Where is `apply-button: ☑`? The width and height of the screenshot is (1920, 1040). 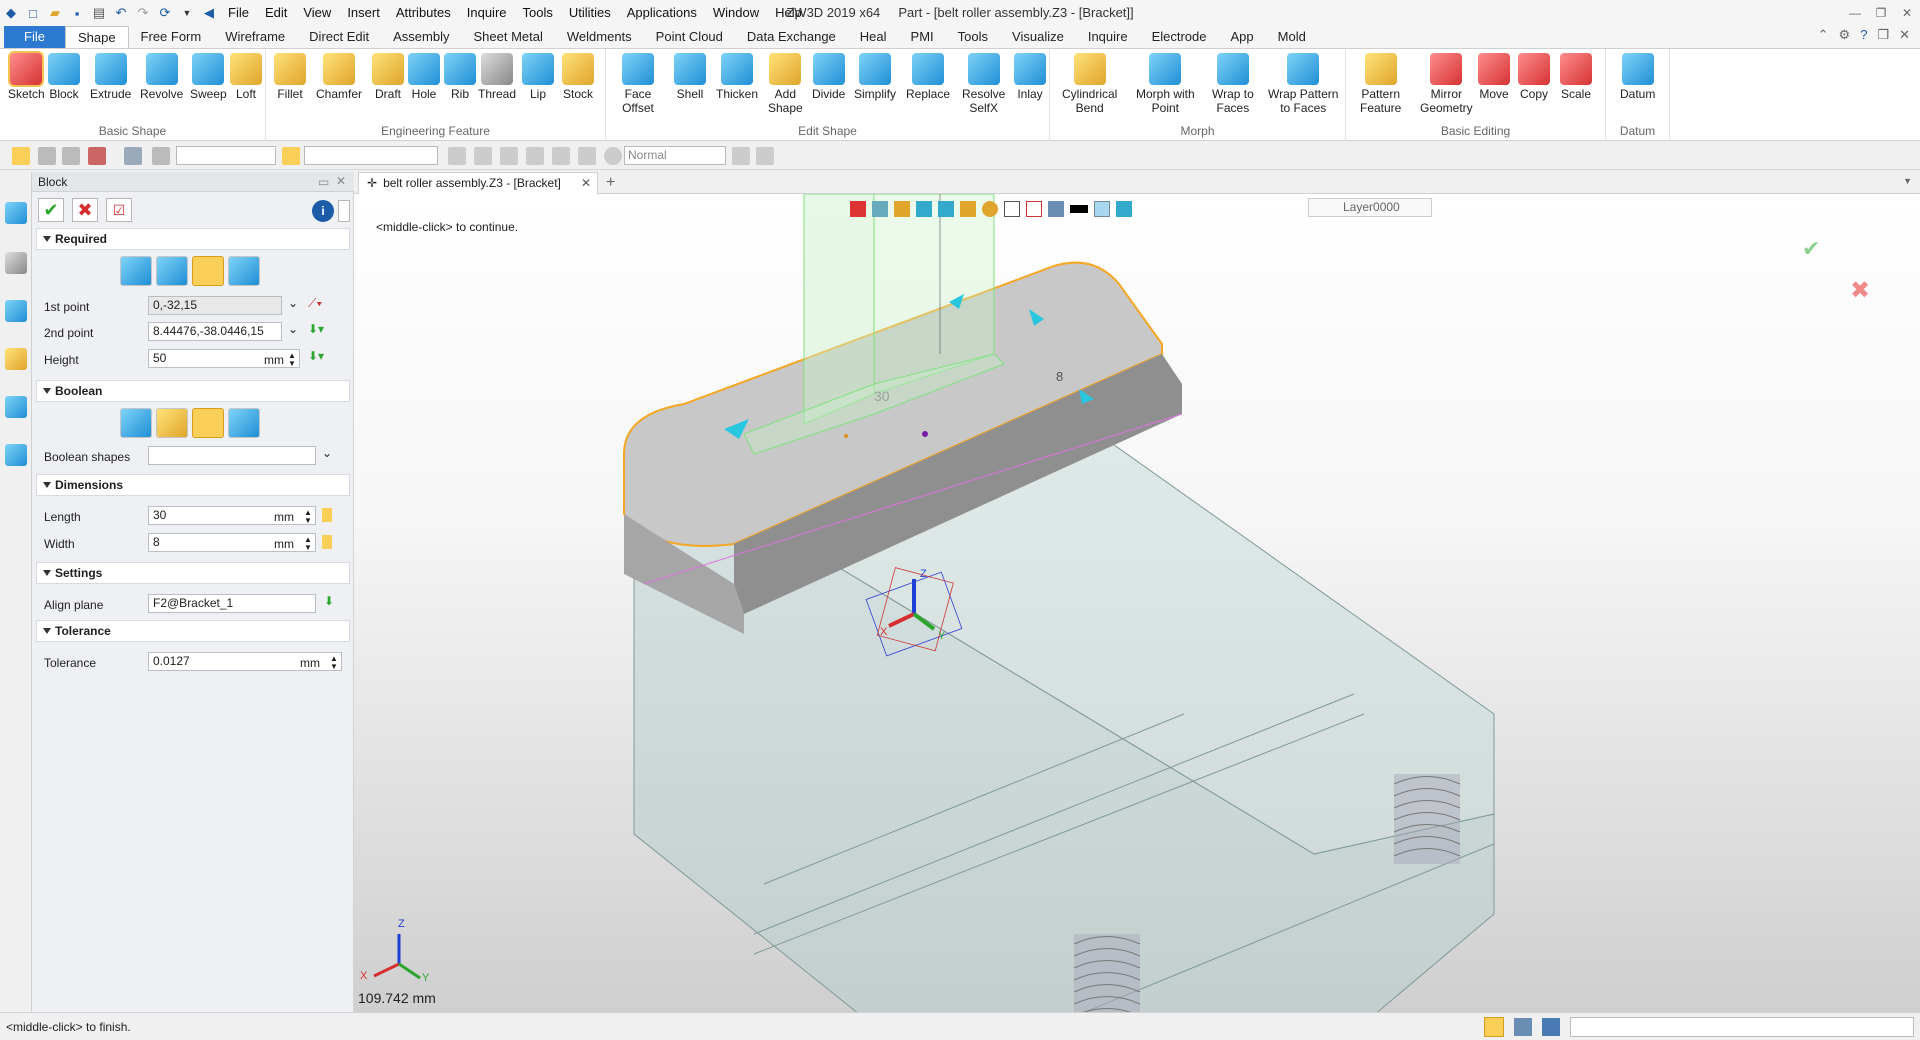
apply-button: ☑ is located at coordinates (119, 210).